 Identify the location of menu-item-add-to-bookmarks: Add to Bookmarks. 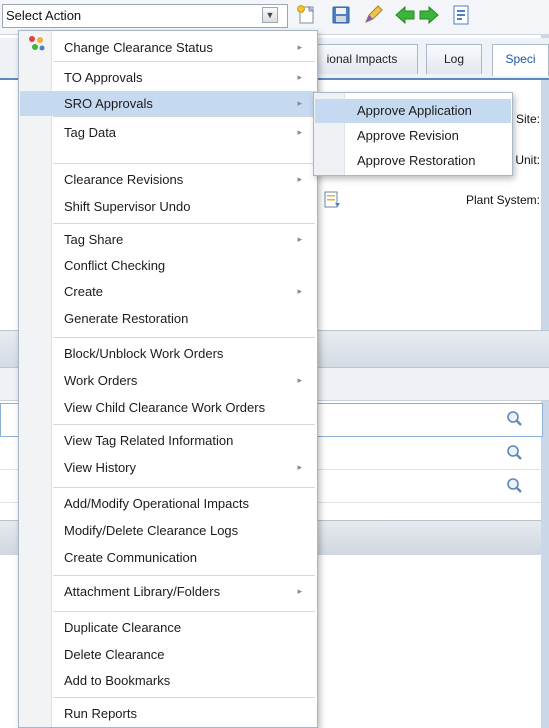
(168, 680).